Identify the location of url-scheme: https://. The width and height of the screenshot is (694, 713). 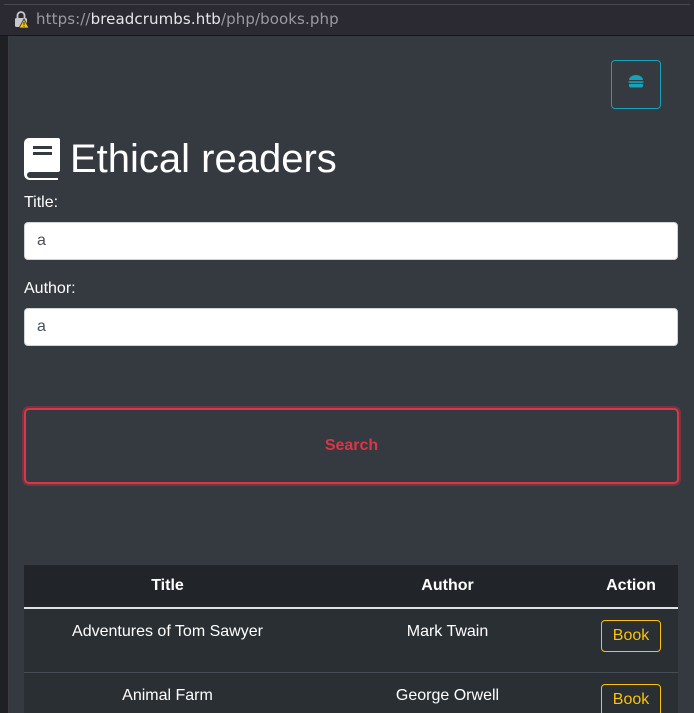
(63, 18).